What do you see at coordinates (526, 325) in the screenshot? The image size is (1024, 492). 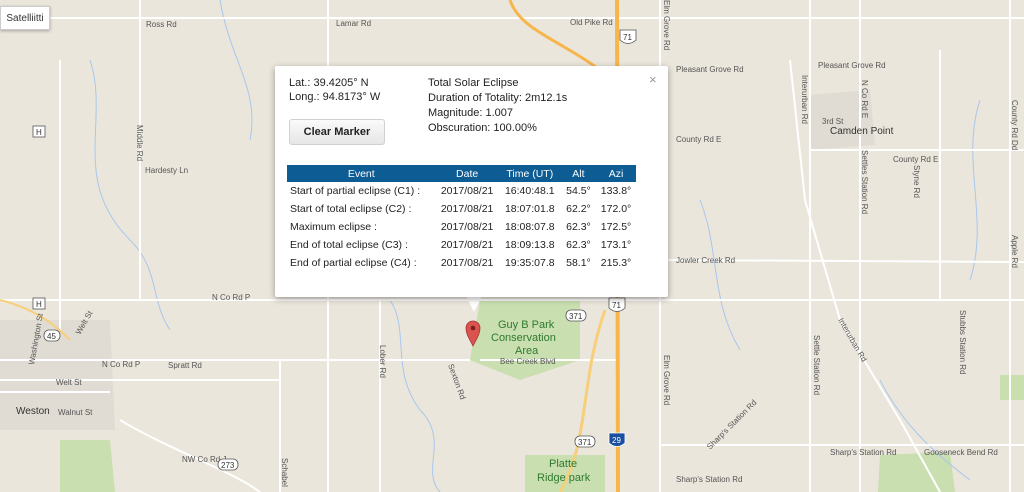 I see `park-label: Guy B Park` at bounding box center [526, 325].